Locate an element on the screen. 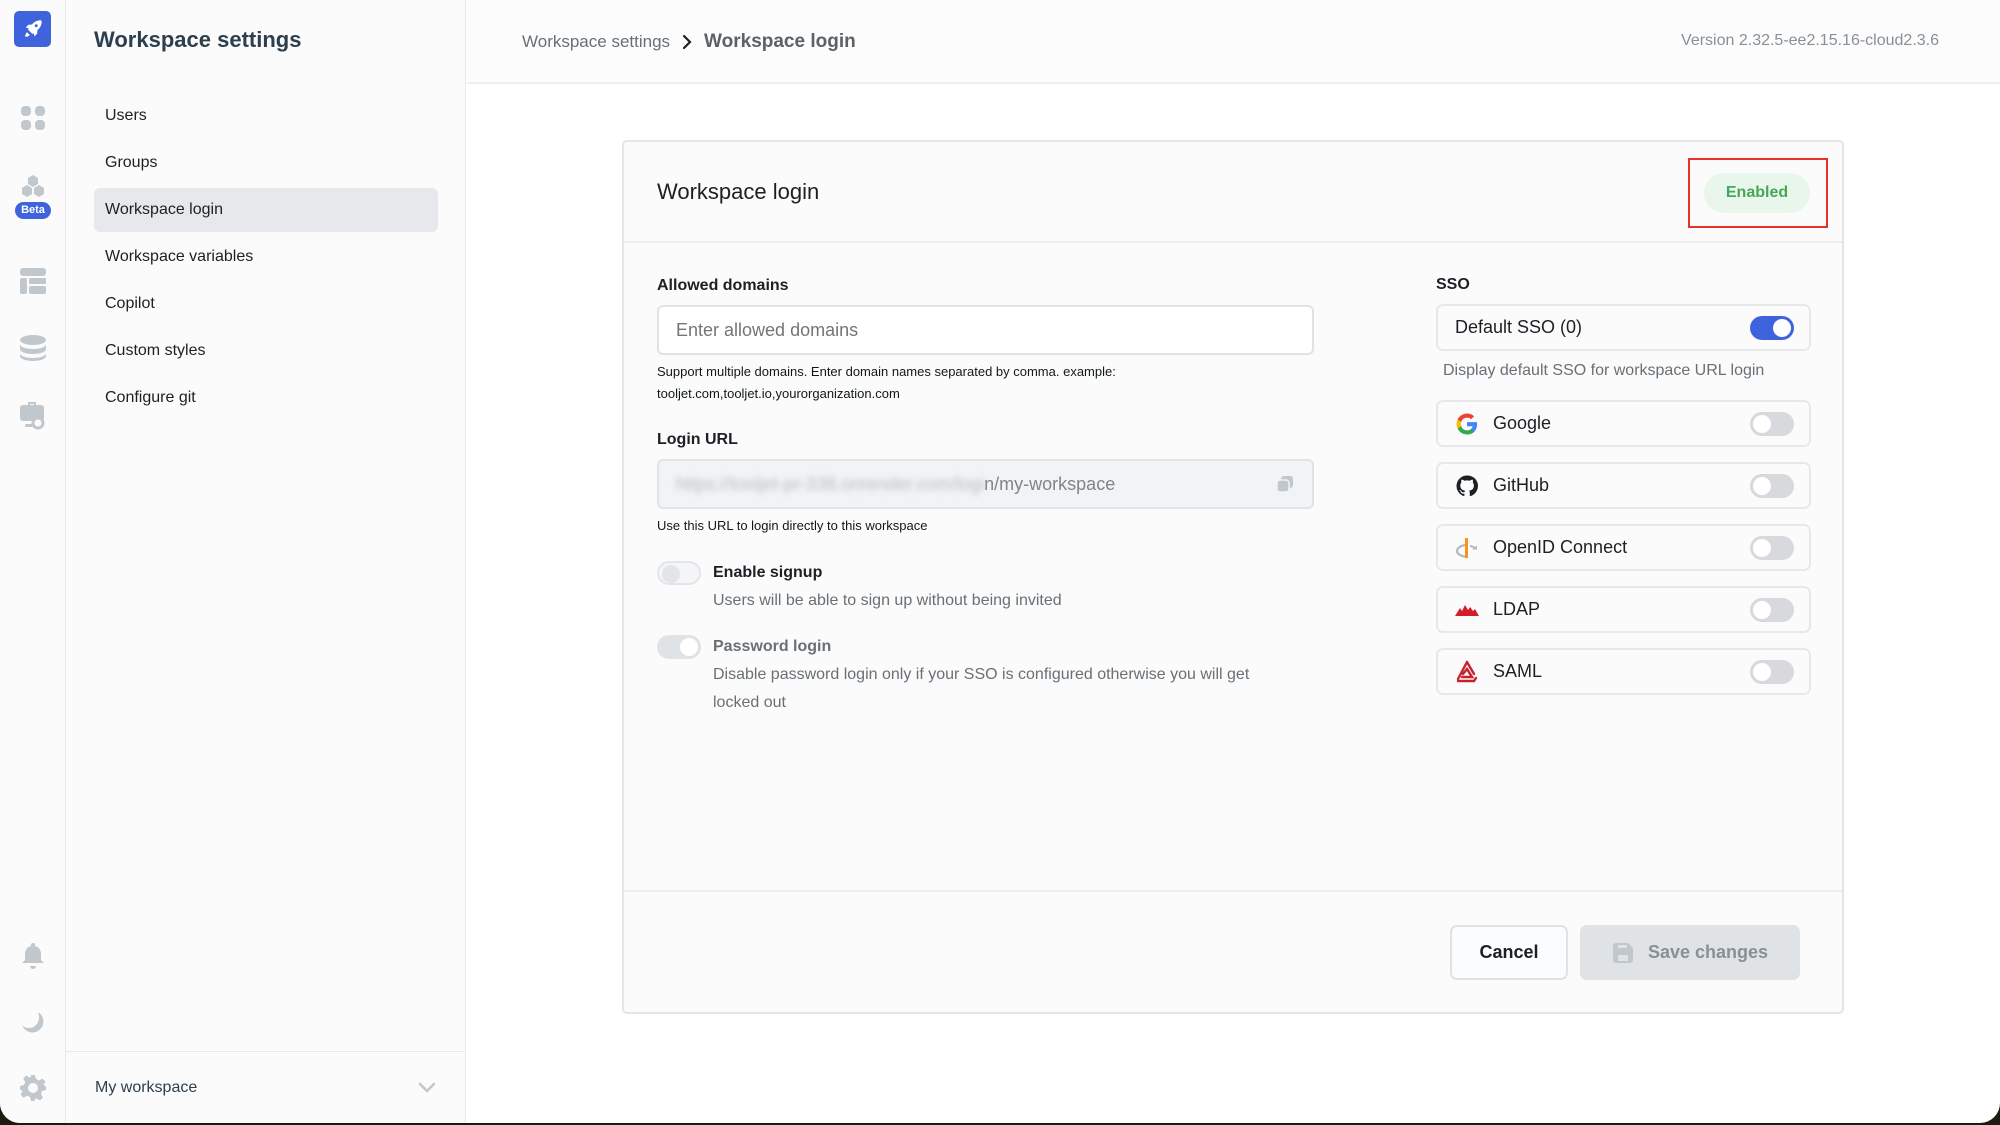 The image size is (2000, 1125). sidebar-item-copilot: Copilot is located at coordinates (266, 304).